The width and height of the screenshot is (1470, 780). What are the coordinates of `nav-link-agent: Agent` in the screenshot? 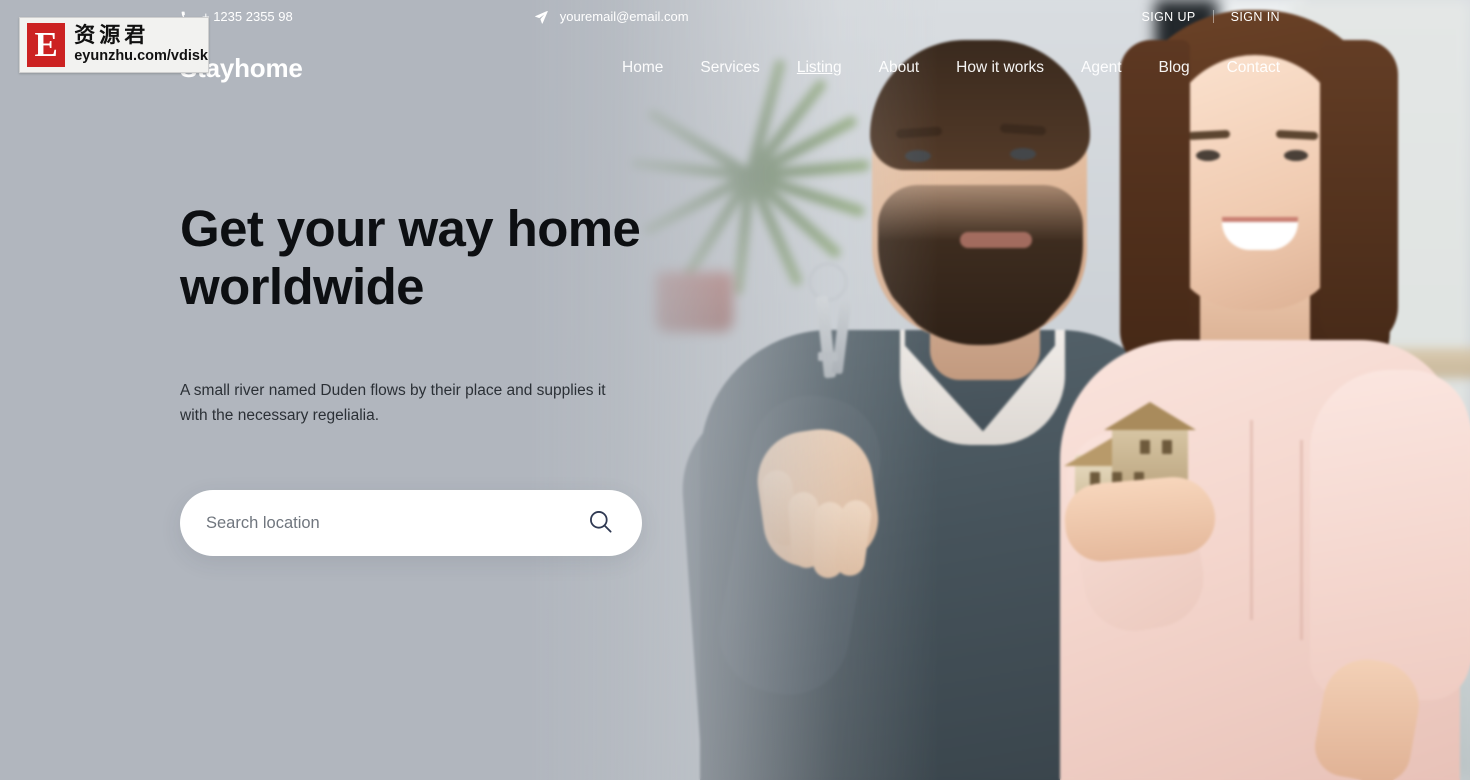 It's located at (1101, 67).